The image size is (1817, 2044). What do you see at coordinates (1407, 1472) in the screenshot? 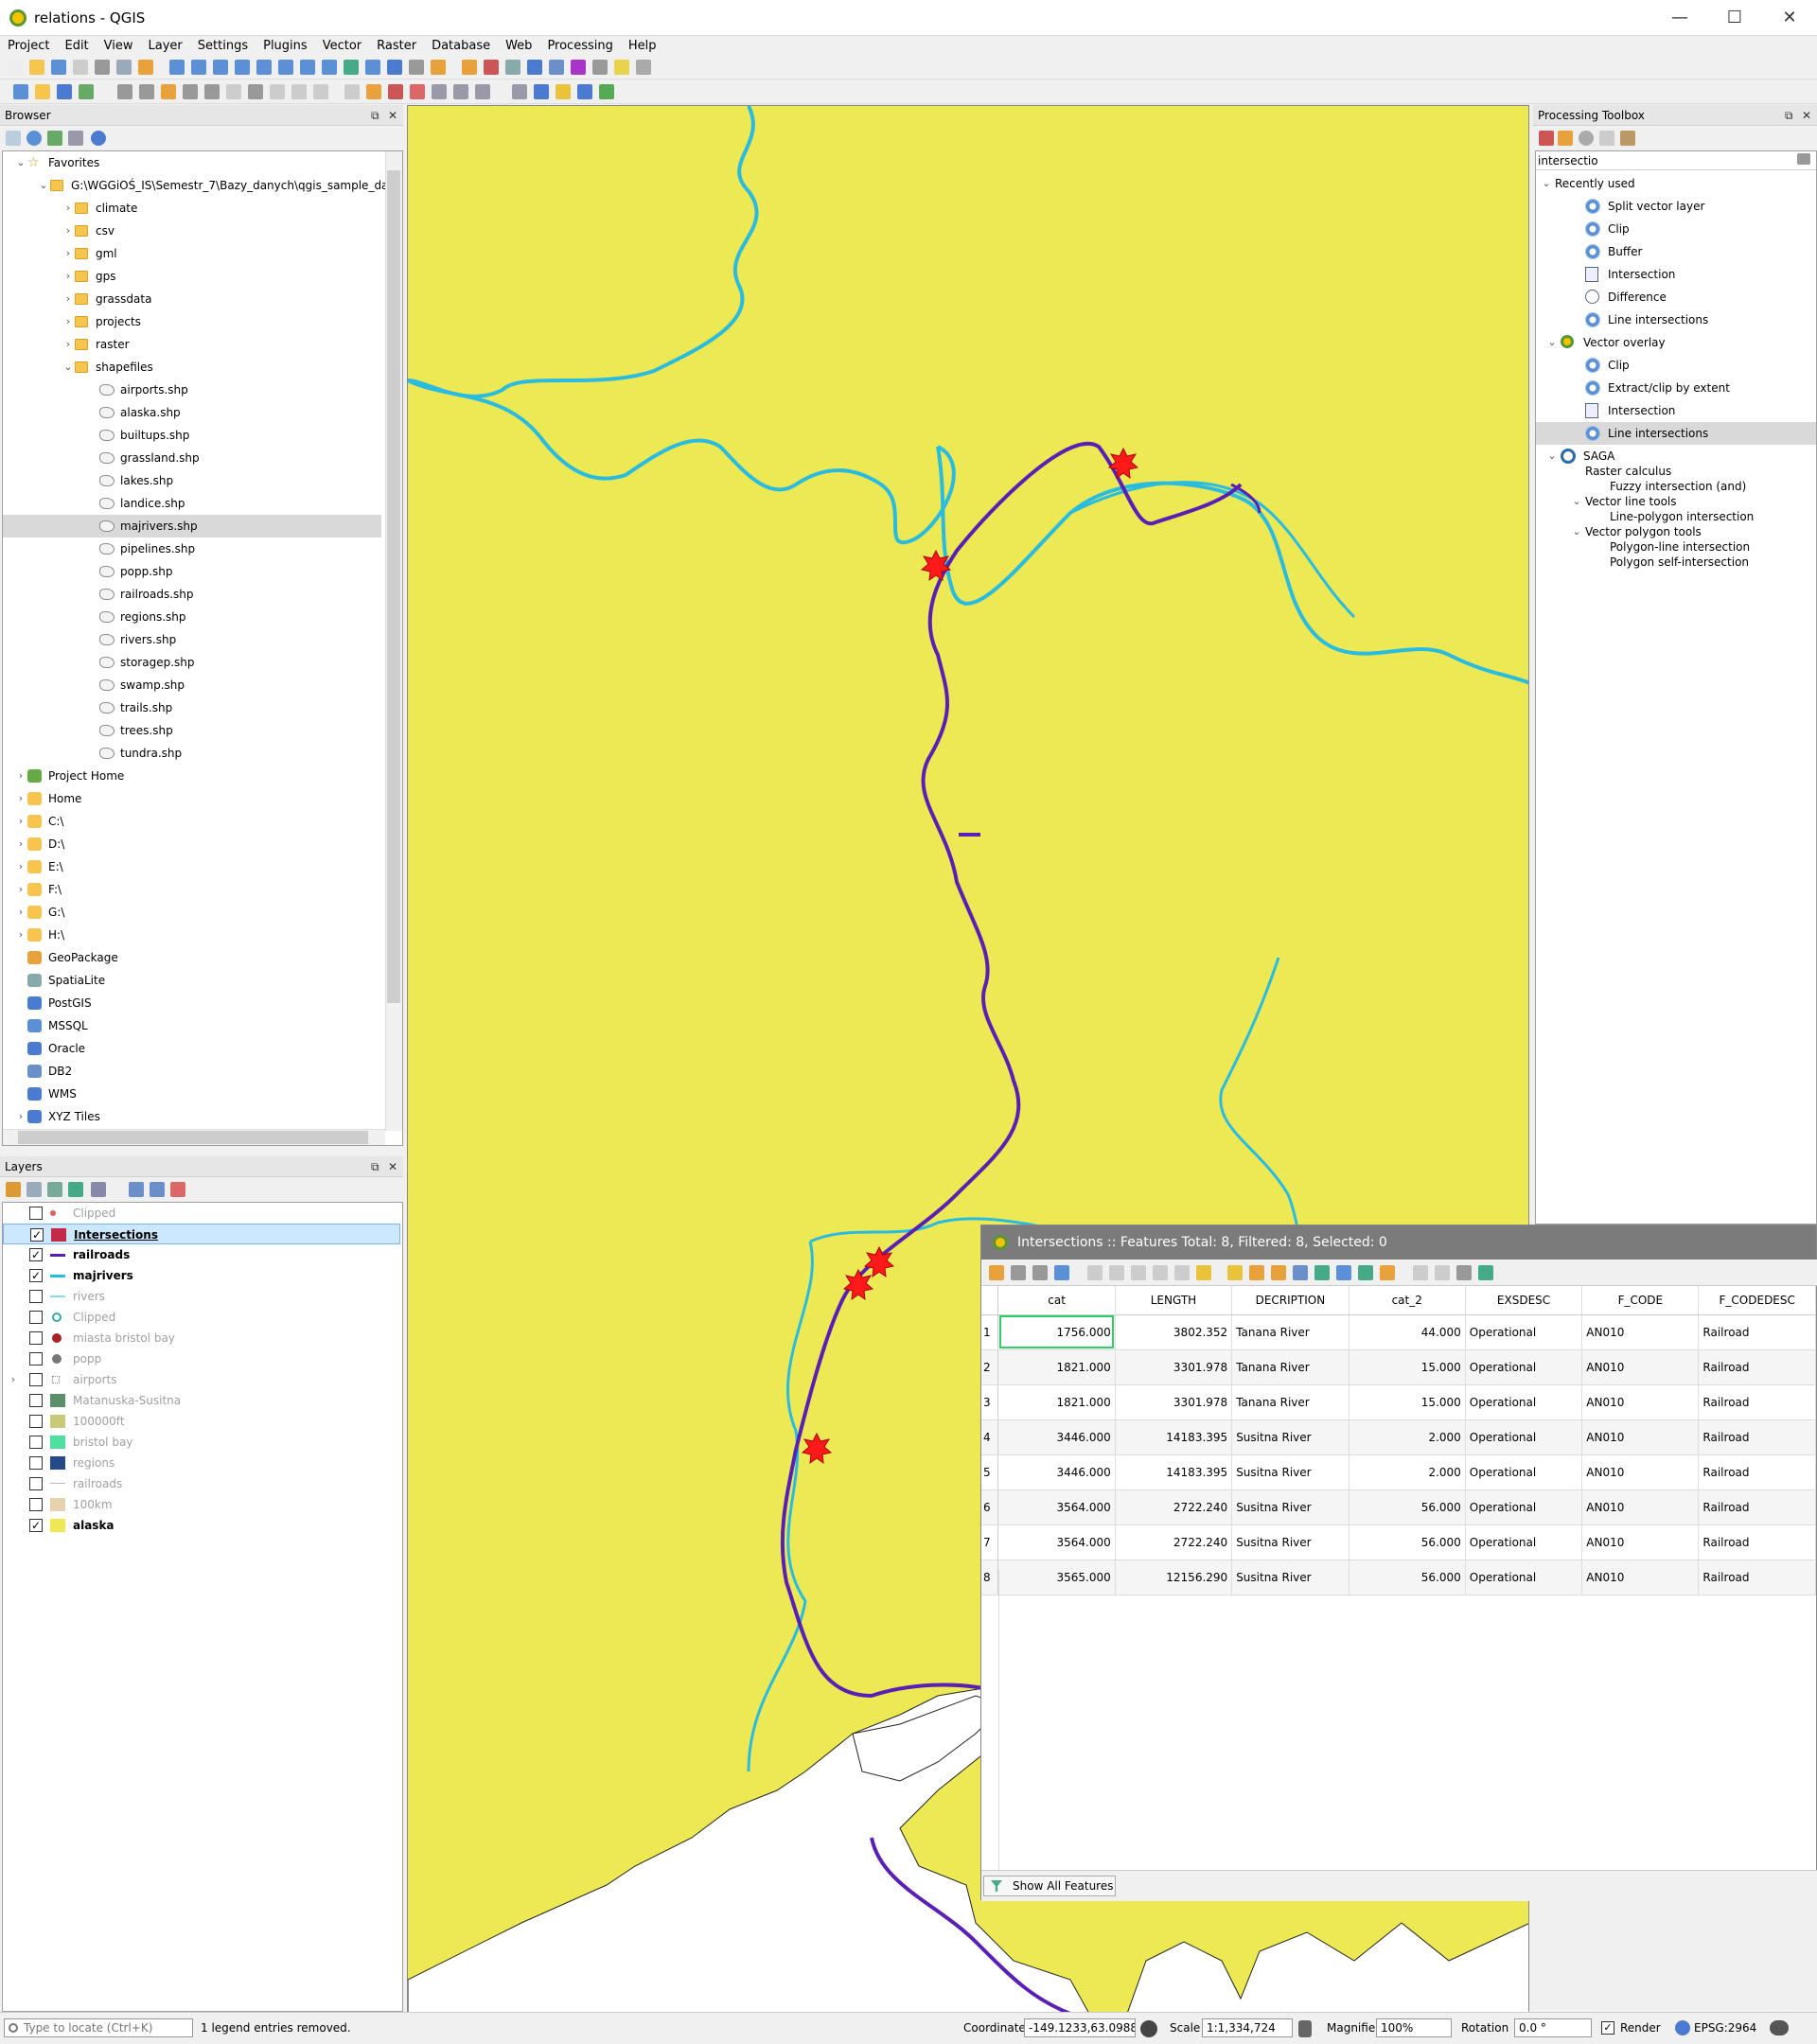
I see `table-cell: 2.000` at bounding box center [1407, 1472].